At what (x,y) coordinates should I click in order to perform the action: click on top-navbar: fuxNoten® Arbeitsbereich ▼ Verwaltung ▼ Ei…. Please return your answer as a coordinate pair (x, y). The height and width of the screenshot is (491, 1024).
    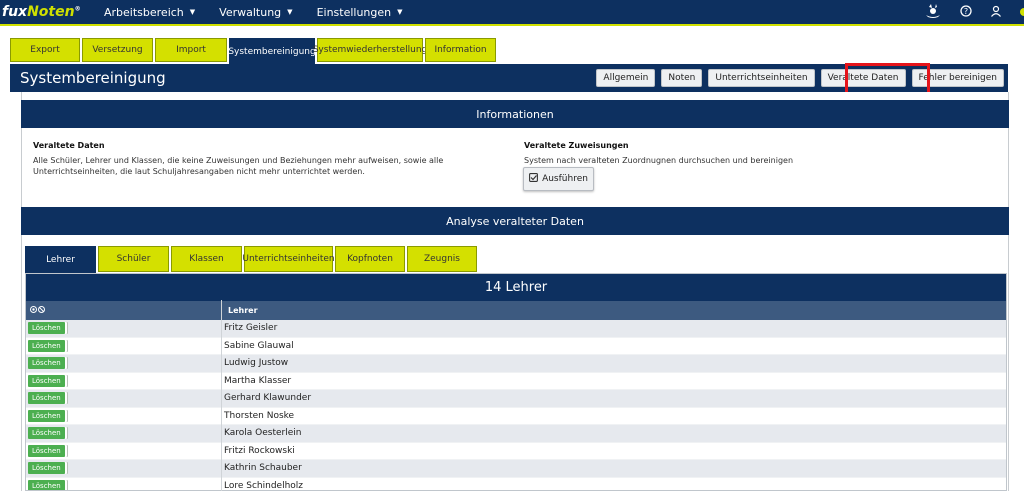
    Looking at the image, I should click on (512, 12).